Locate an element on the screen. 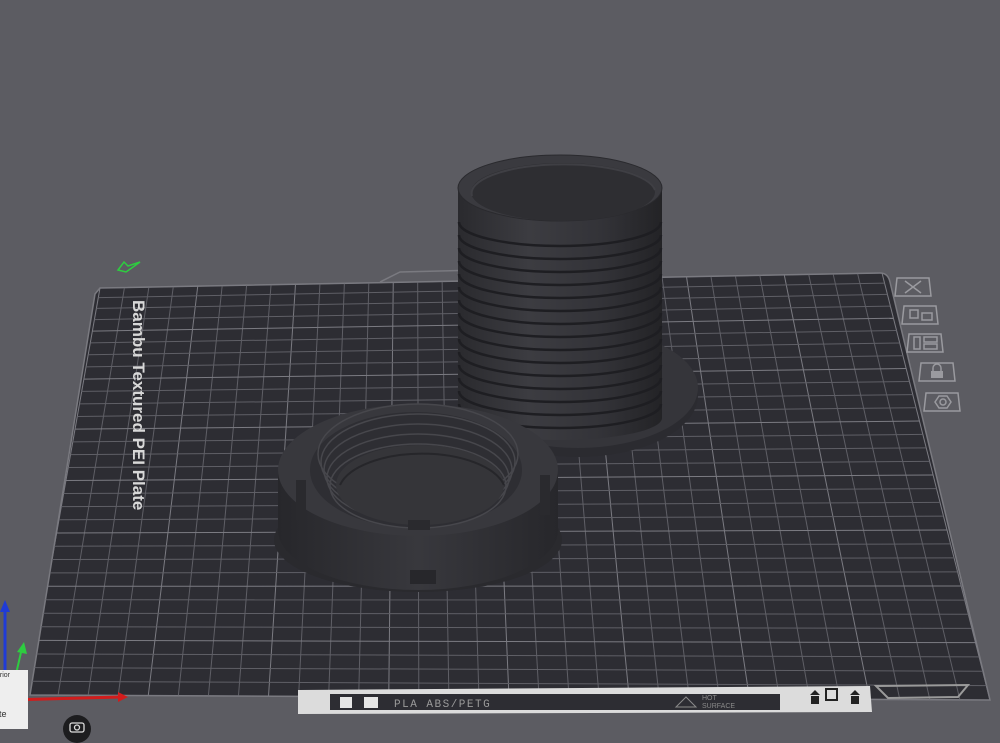  plate-name-label: Bambu Textured PEI Plate is located at coordinates (138, 405).